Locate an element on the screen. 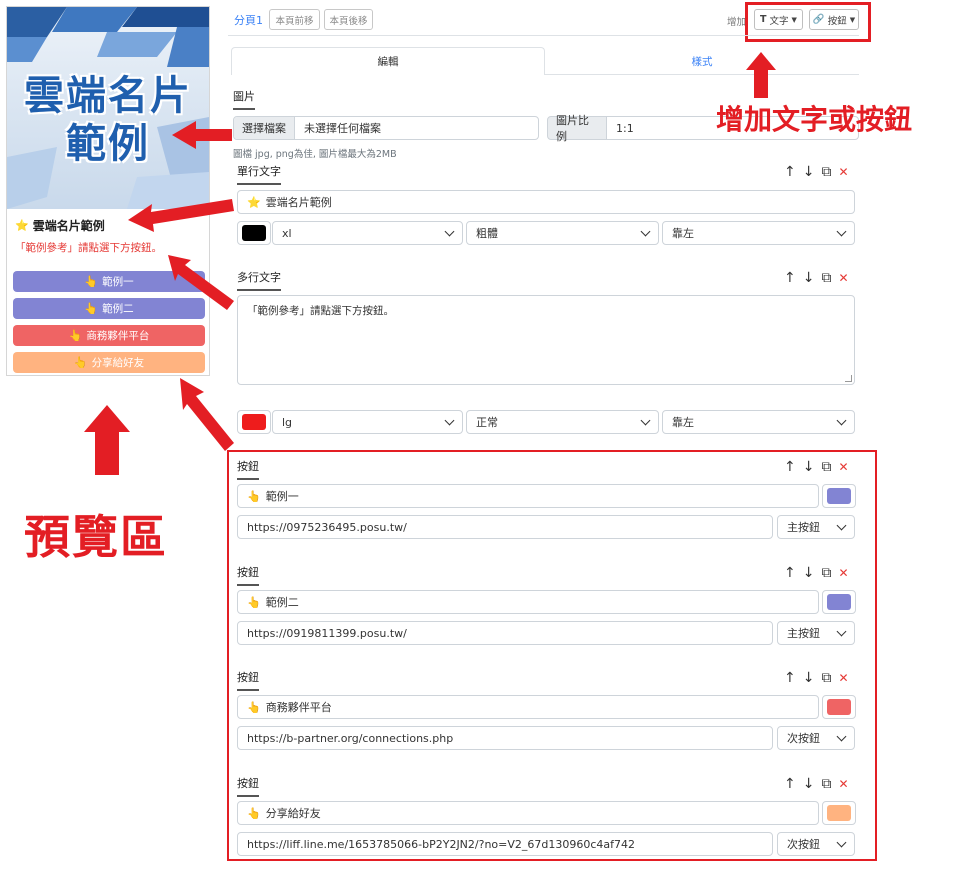 The width and height of the screenshot is (954, 873). annotation-add-text-or-button: 增加文字或按鈕 is located at coordinates (814, 119).